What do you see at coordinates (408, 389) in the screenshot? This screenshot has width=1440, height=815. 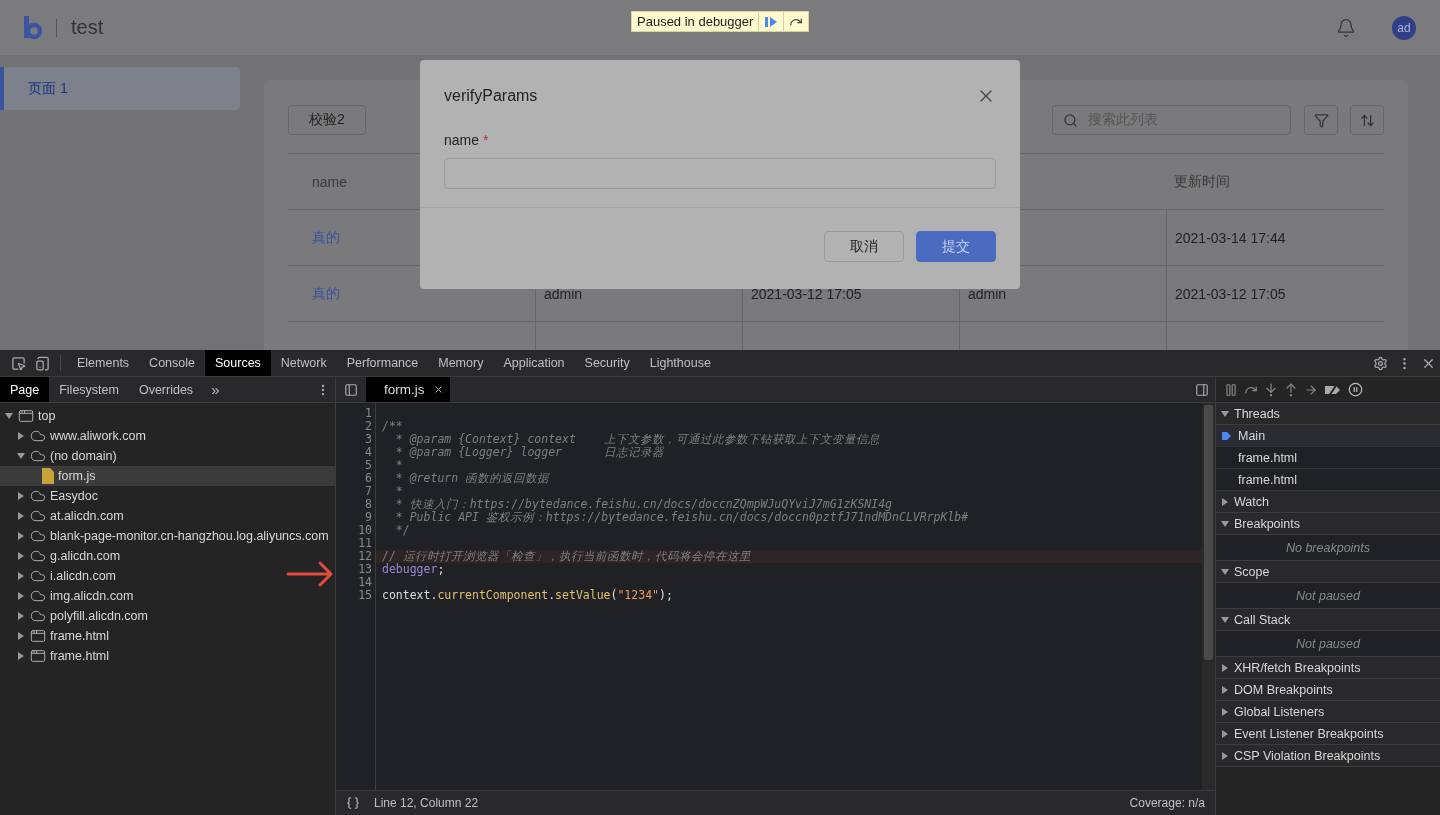 I see `file-tab: form.js` at bounding box center [408, 389].